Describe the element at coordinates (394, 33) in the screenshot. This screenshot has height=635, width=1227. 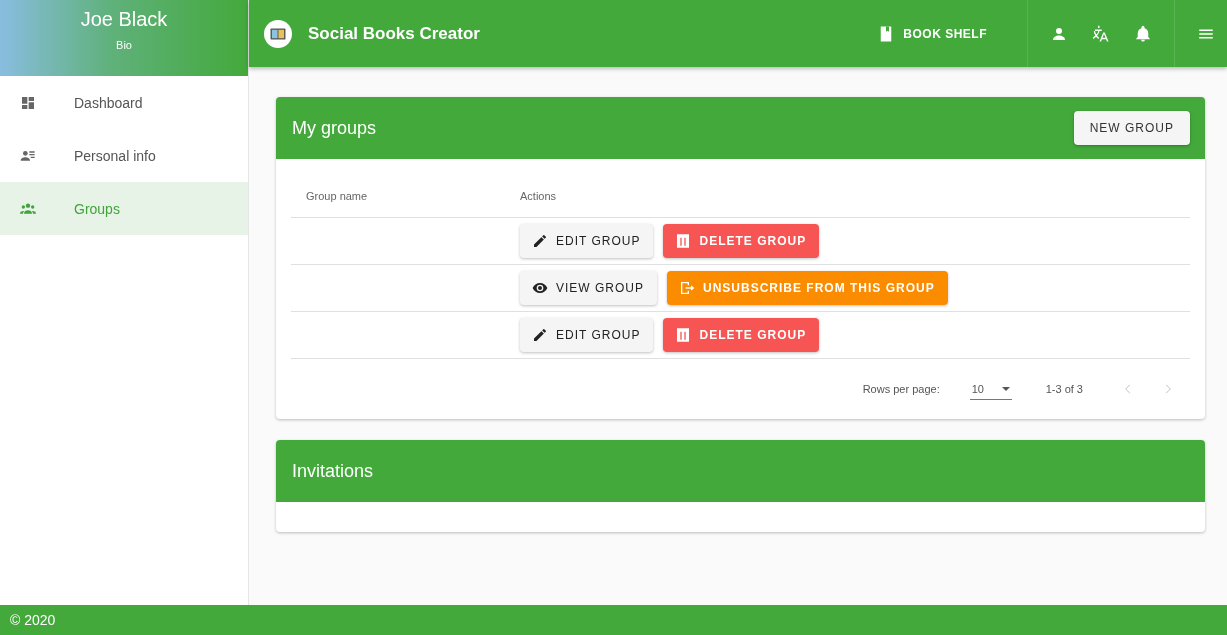
I see `app-title: Social Books Creator` at that location.